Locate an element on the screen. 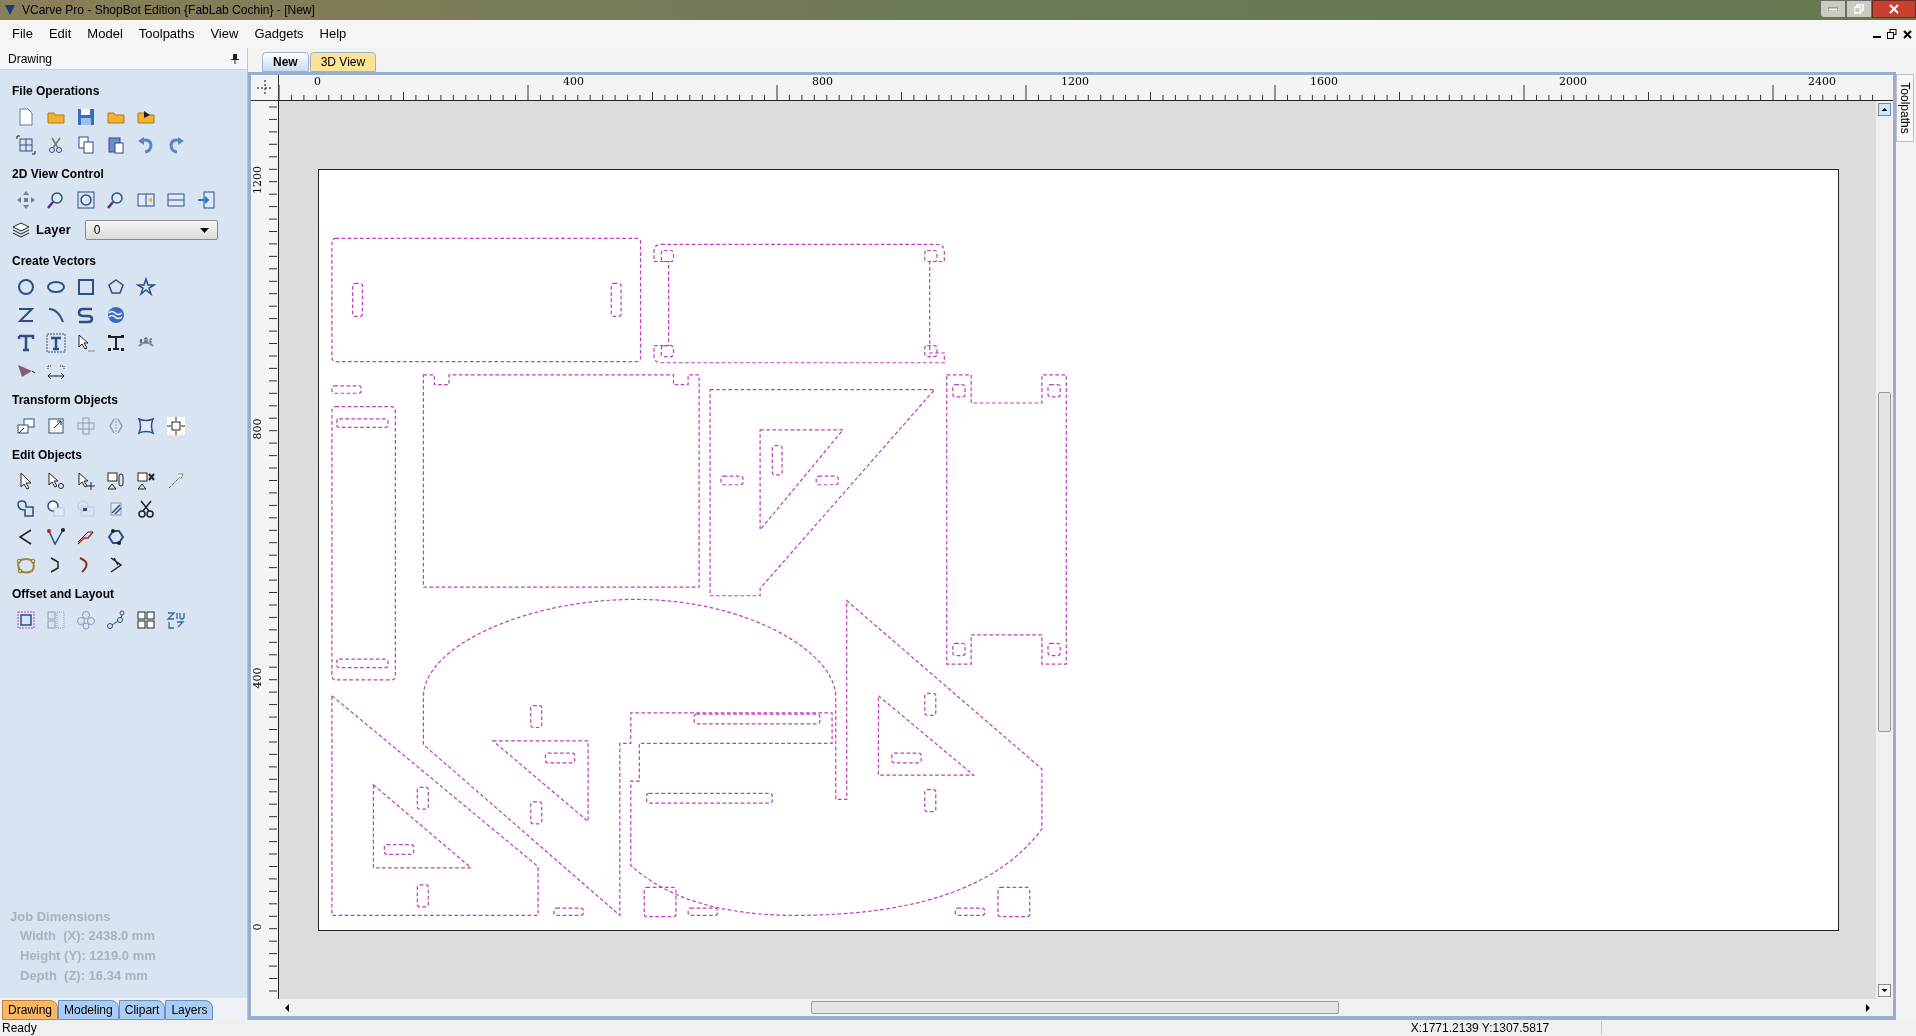  menu-item: Toolpaths is located at coordinates (166, 34).